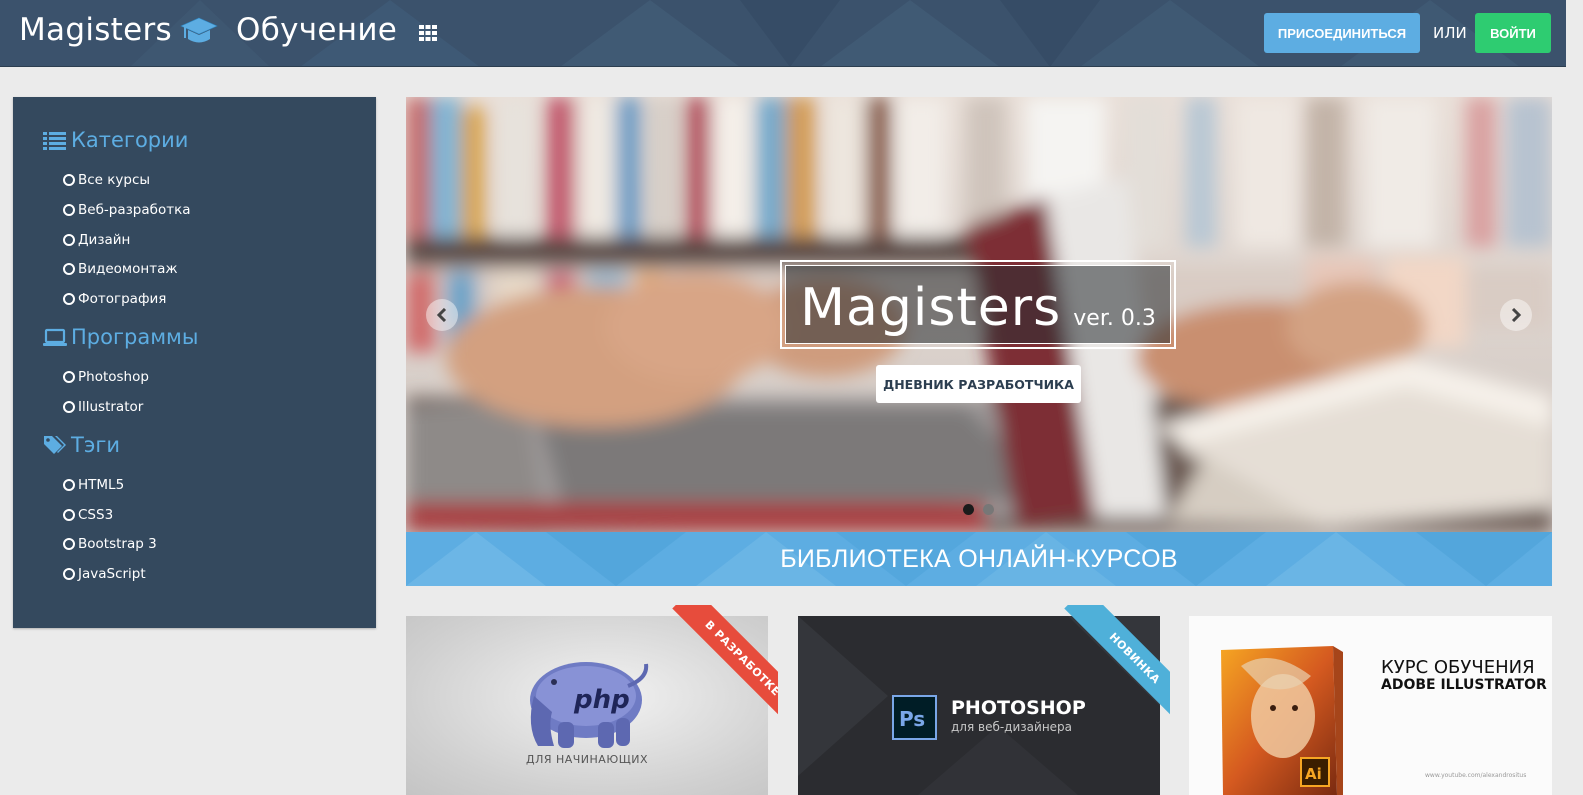  I want to click on categories-heading: Категории, so click(115, 140).